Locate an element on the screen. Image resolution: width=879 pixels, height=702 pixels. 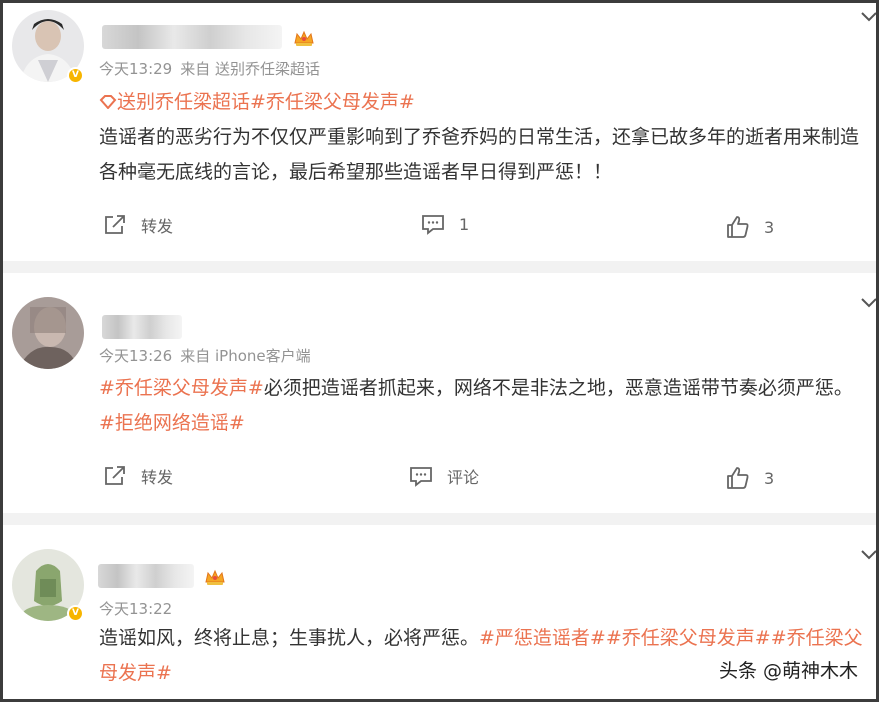
post-text-body: 造谣如风，终将止息；生事扰人，必将严惩。 is located at coordinates (289, 638).